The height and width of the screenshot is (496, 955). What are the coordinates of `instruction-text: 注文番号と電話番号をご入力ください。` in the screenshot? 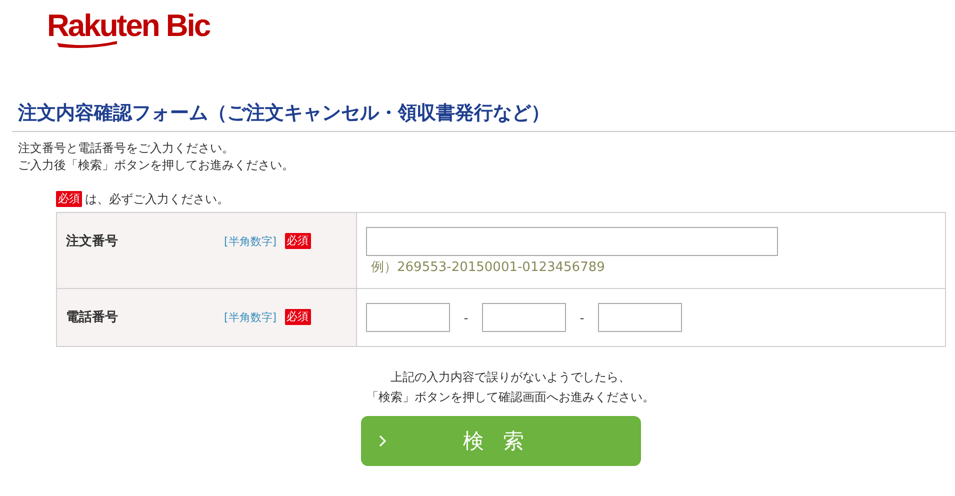 It's located at (126, 148).